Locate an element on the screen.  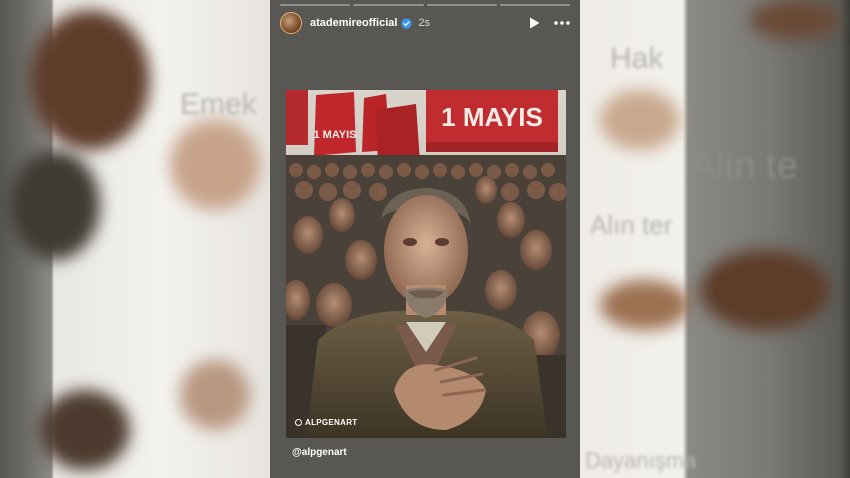
play-button is located at coordinates (534, 23).